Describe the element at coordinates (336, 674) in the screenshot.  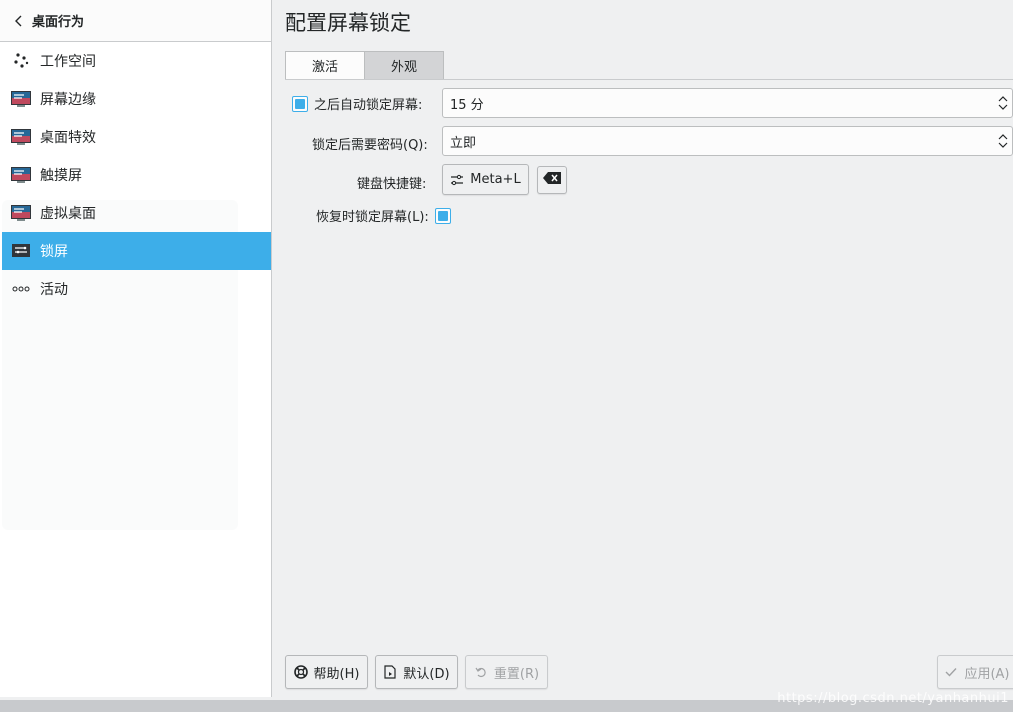
I see `help-button-label: 帮助(H)` at that location.